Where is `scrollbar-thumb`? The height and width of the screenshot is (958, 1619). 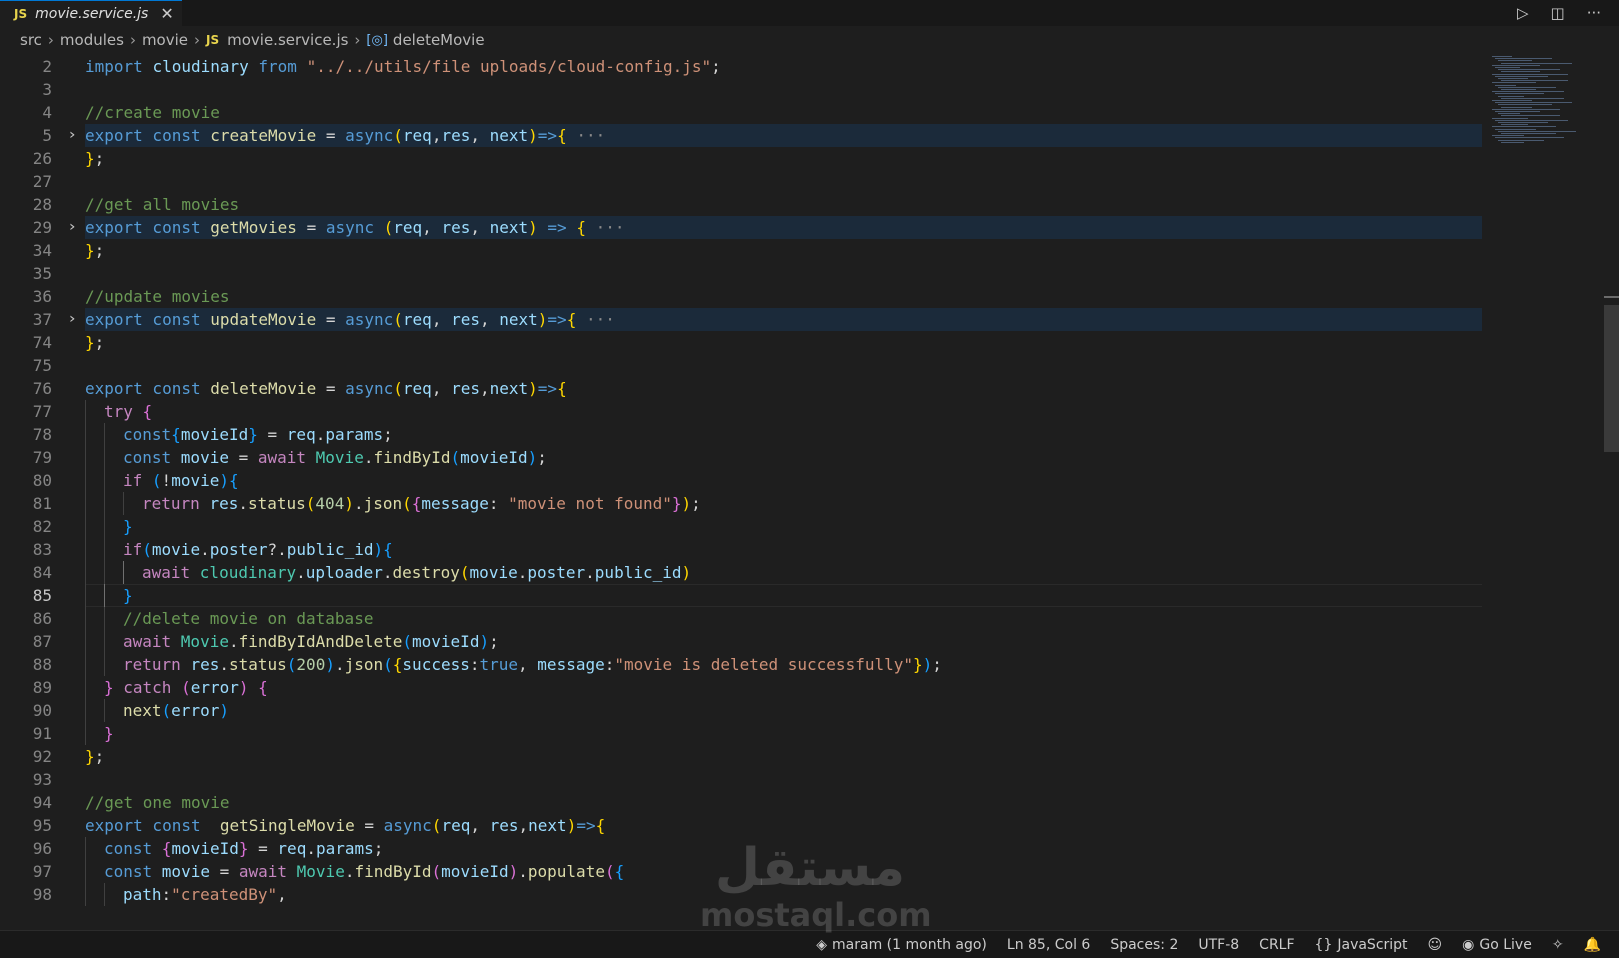
scrollbar-thumb is located at coordinates (1611, 378).